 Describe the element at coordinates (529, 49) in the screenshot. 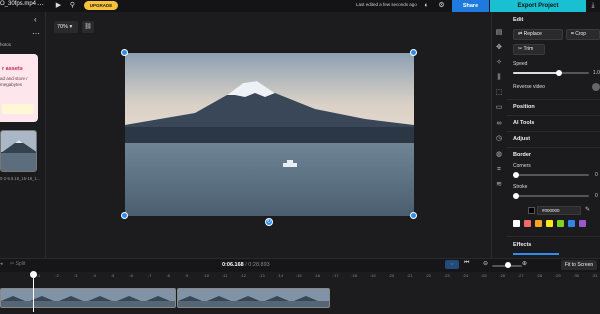

I see `trim-button: ✂ Trim` at that location.